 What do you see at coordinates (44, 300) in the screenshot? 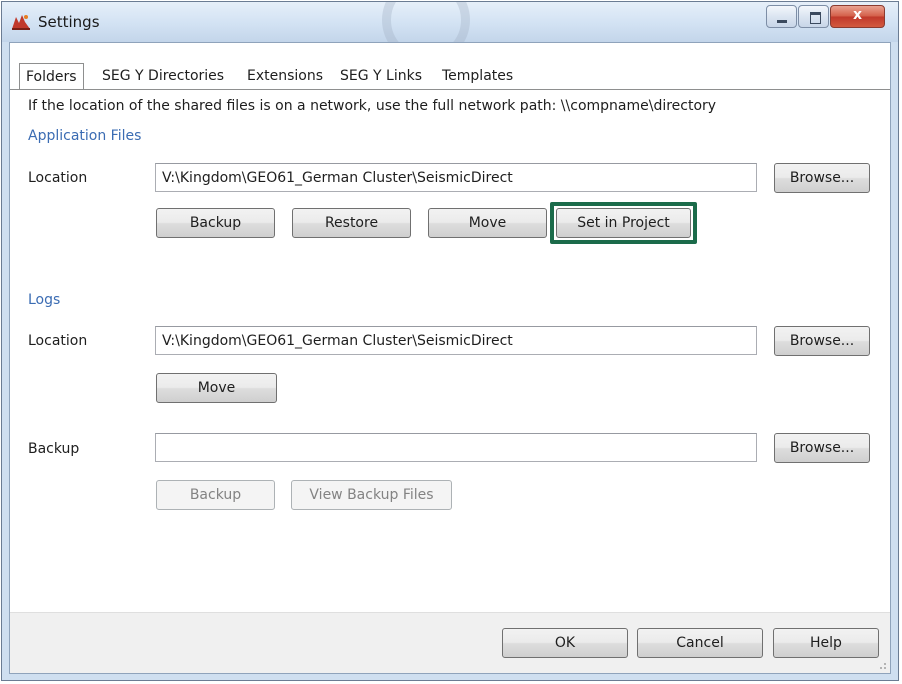
I see `logs-heading: Logs` at bounding box center [44, 300].